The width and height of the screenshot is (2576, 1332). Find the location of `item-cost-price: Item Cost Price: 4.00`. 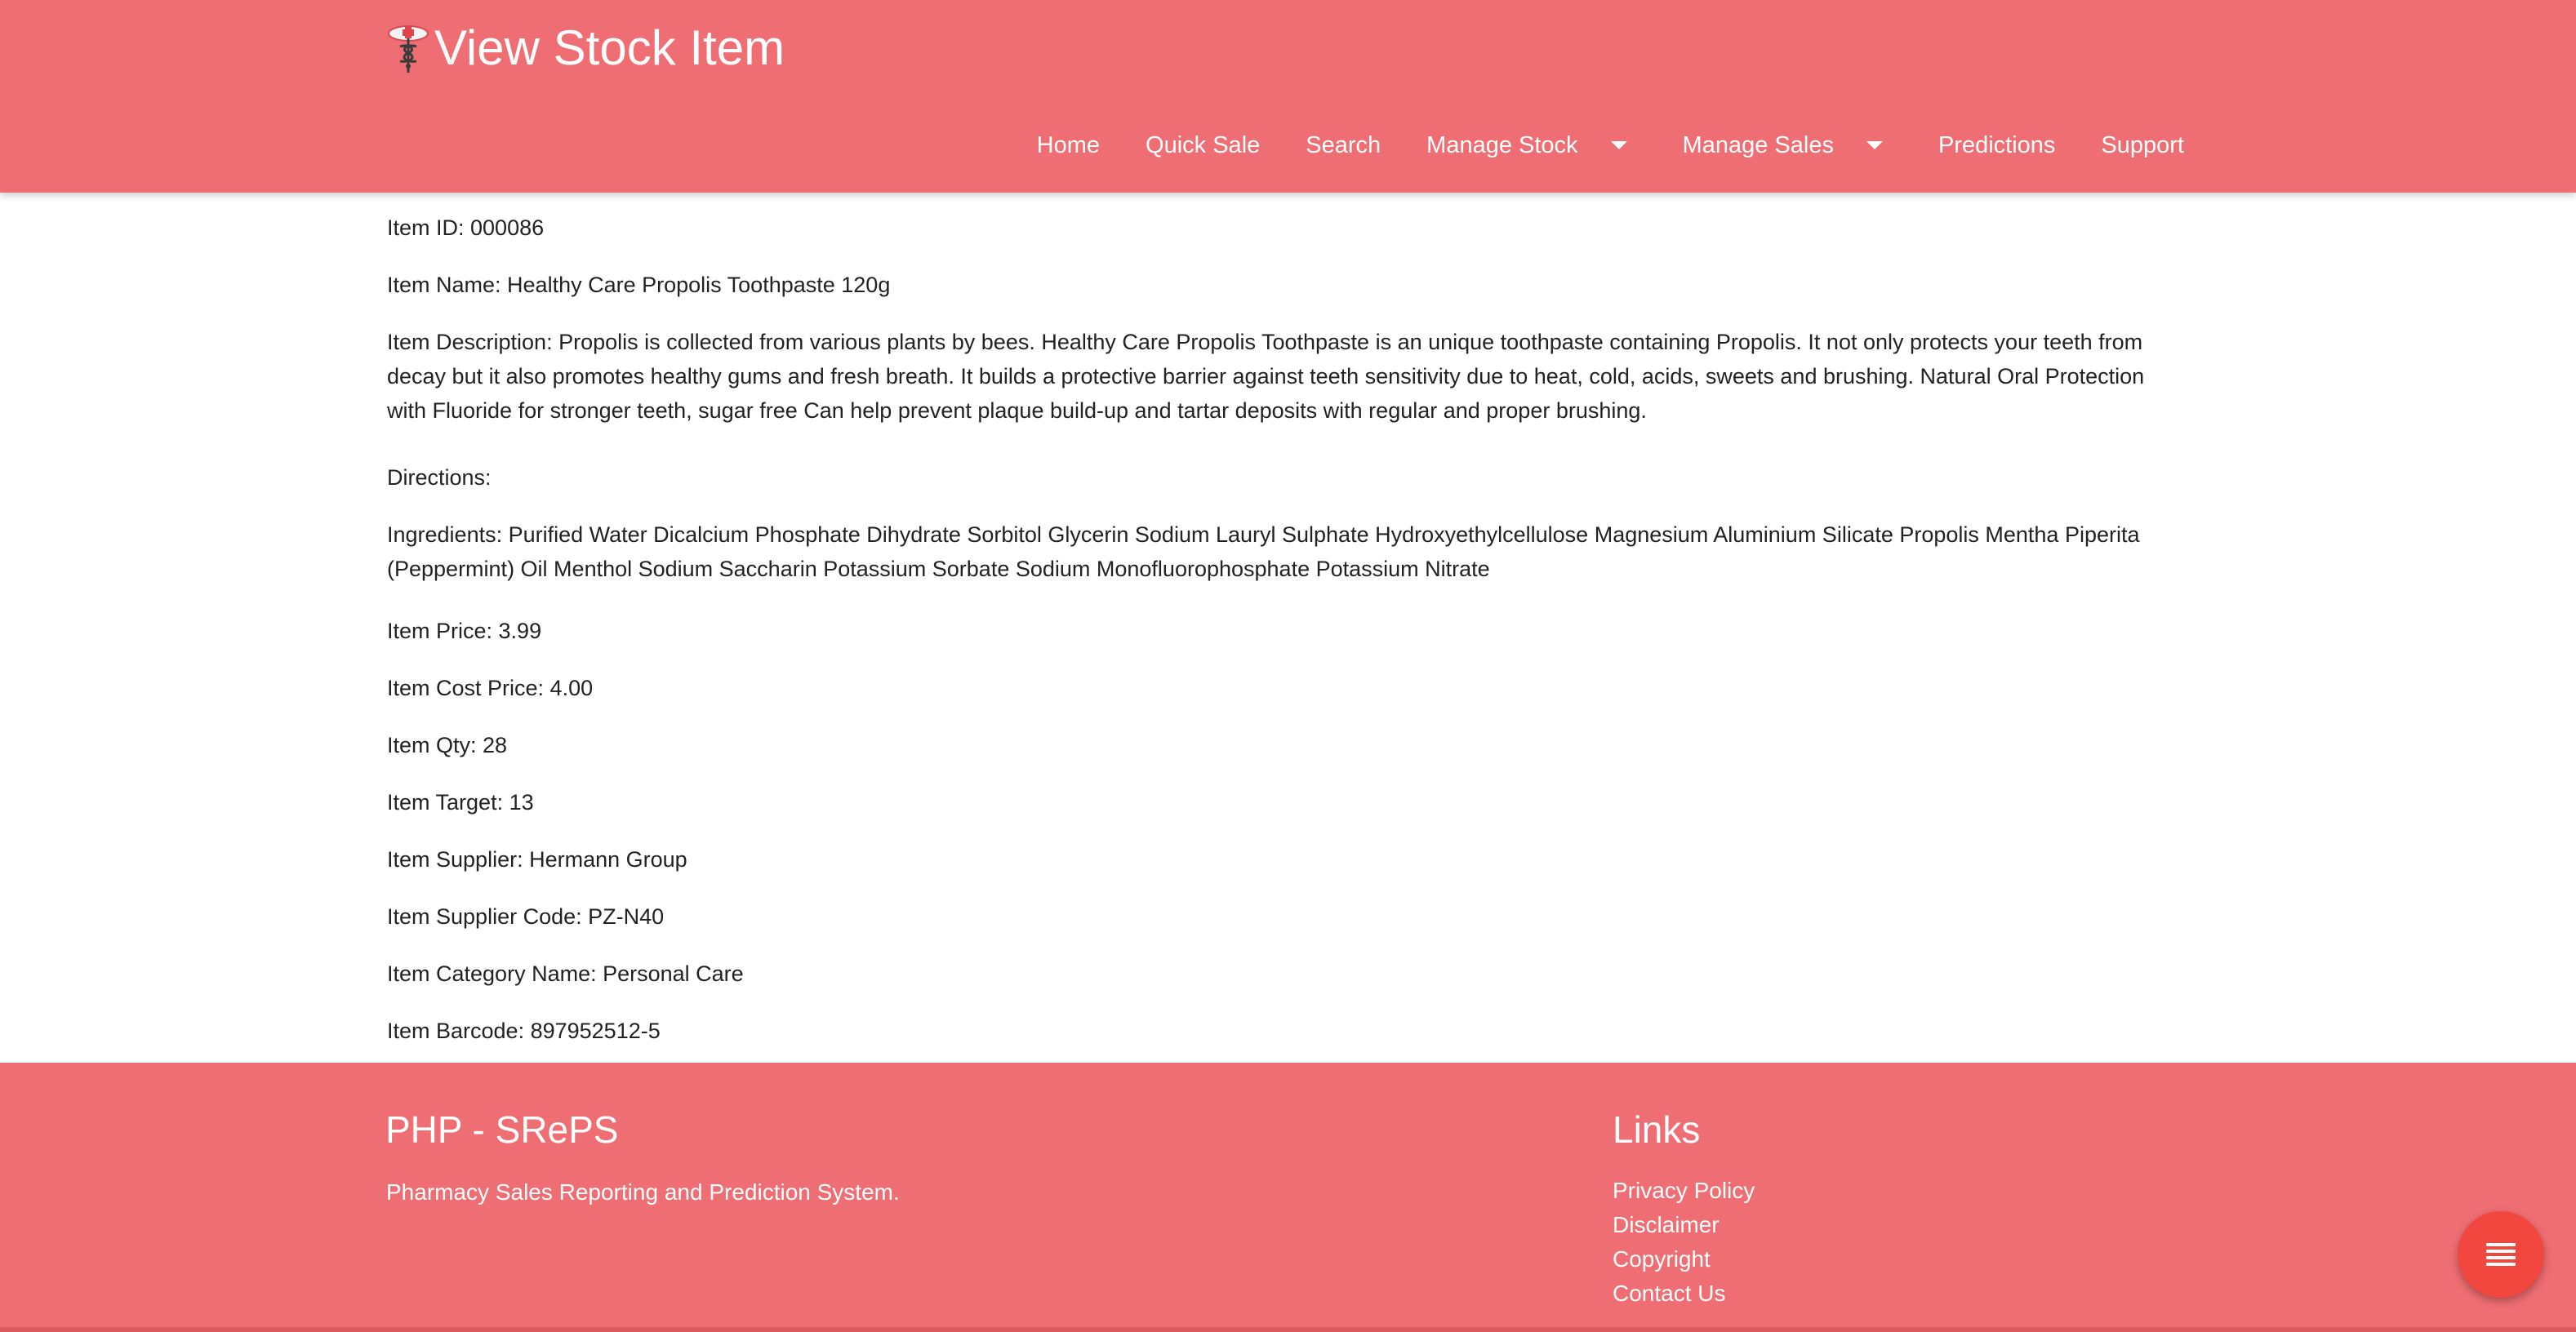

item-cost-price: Item Cost Price: 4.00 is located at coordinates (491, 688).